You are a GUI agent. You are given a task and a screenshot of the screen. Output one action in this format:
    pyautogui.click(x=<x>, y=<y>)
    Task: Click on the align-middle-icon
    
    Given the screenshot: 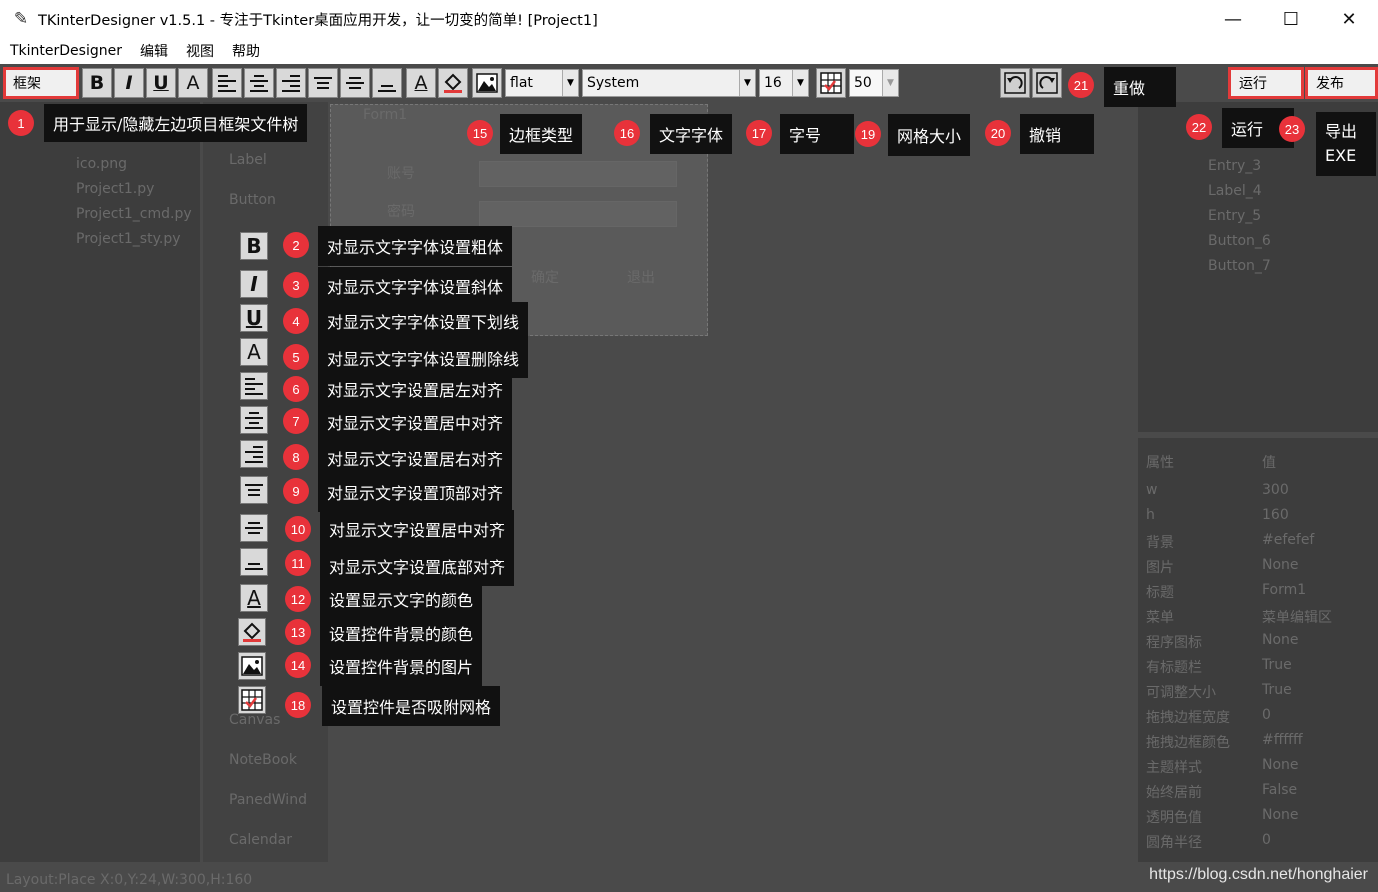 What is the action you would take?
    pyautogui.click(x=355, y=83)
    